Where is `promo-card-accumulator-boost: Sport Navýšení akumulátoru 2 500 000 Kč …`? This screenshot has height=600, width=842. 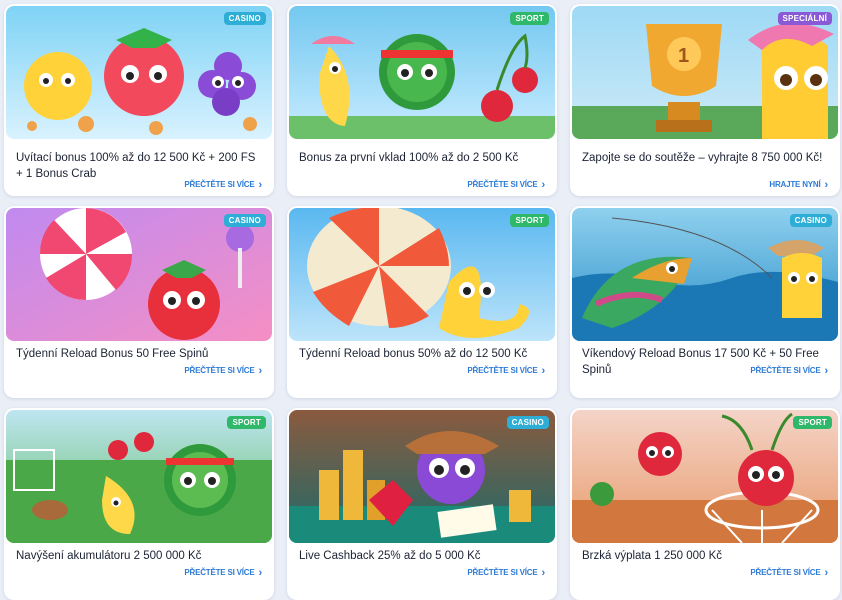
promo-card-accumulator-boost: Sport Navýšení akumulátoru 2 500 000 Kč … is located at coordinates (139, 504).